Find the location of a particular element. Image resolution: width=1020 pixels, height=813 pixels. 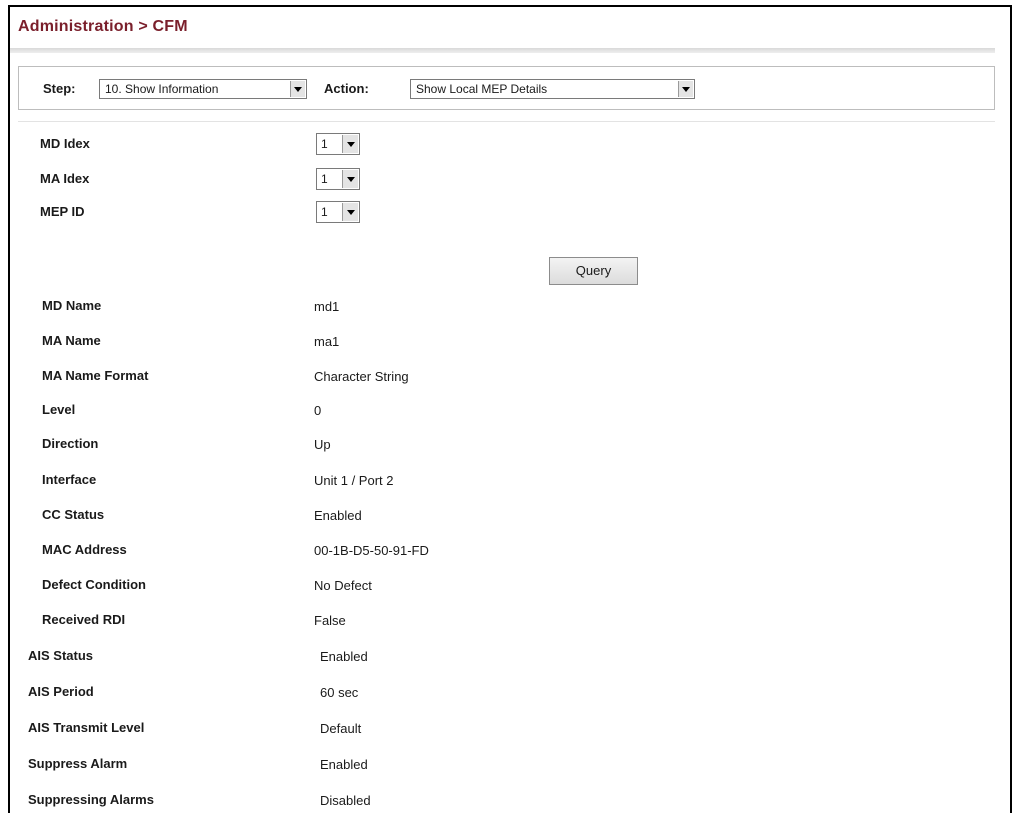

page-title: Administration > CFM is located at coordinates (103, 26).